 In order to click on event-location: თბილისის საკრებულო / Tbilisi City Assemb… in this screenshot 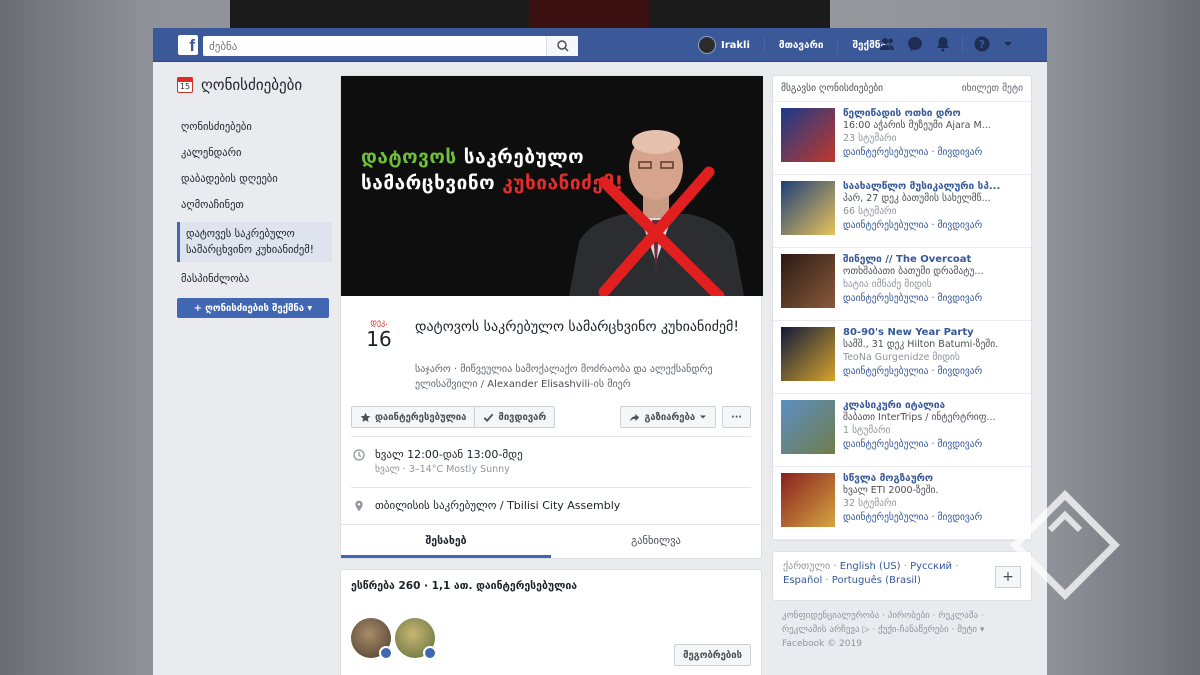, I will do `click(497, 506)`.